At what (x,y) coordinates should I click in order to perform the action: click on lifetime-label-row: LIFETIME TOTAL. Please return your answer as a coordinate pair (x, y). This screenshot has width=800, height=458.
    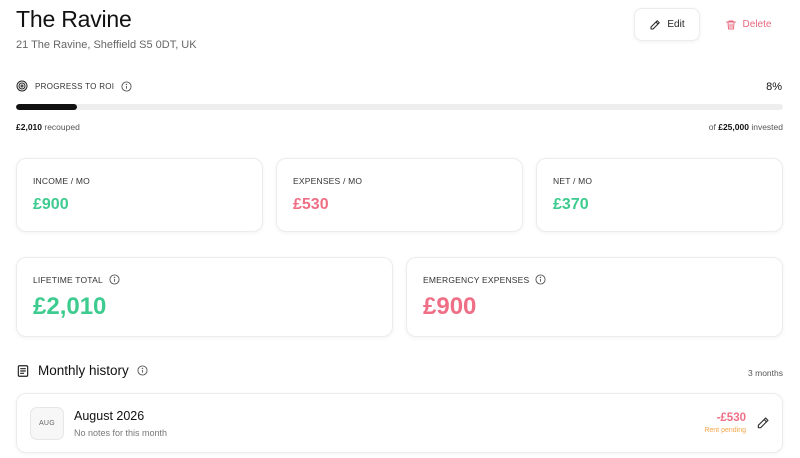
    Looking at the image, I should click on (76, 279).